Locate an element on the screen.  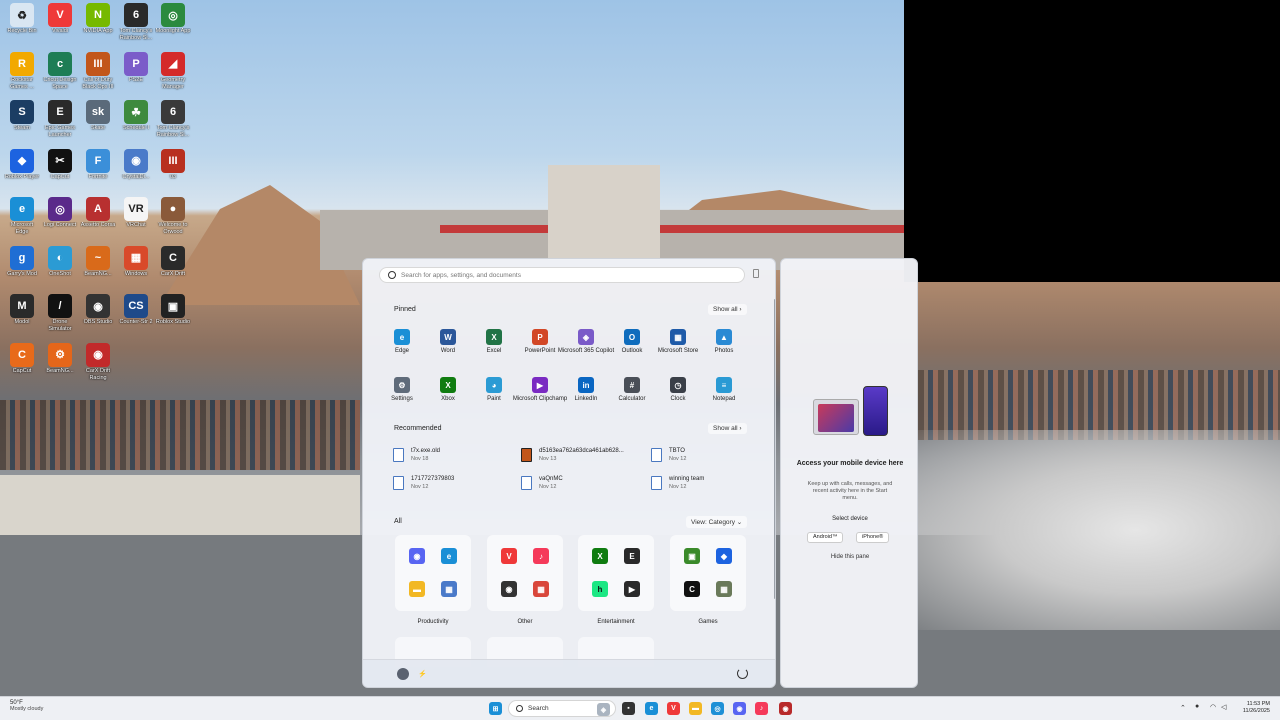
desktop-icon: ◢ Geometry Manager is located at coordinates (173, 74).